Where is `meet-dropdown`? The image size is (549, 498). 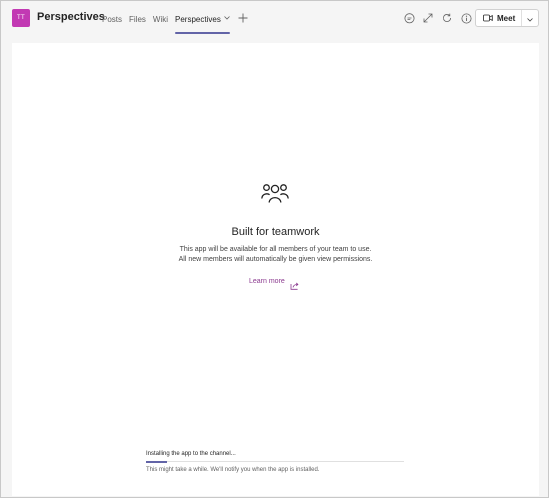
meet-dropdown is located at coordinates (530, 18).